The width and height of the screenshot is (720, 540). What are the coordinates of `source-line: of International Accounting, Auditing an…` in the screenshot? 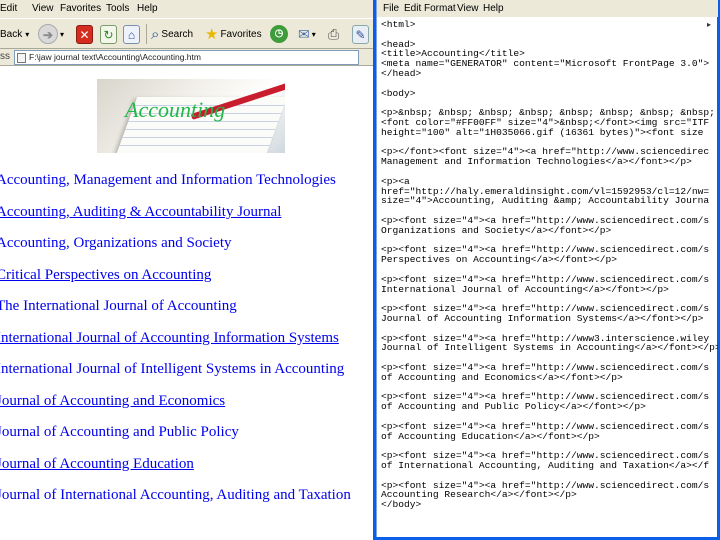 It's located at (545, 465).